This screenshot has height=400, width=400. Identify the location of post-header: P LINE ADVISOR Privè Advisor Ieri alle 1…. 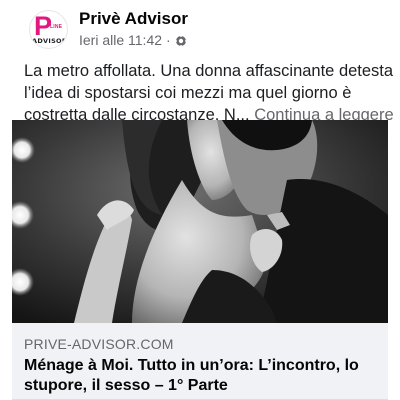
(200, 28).